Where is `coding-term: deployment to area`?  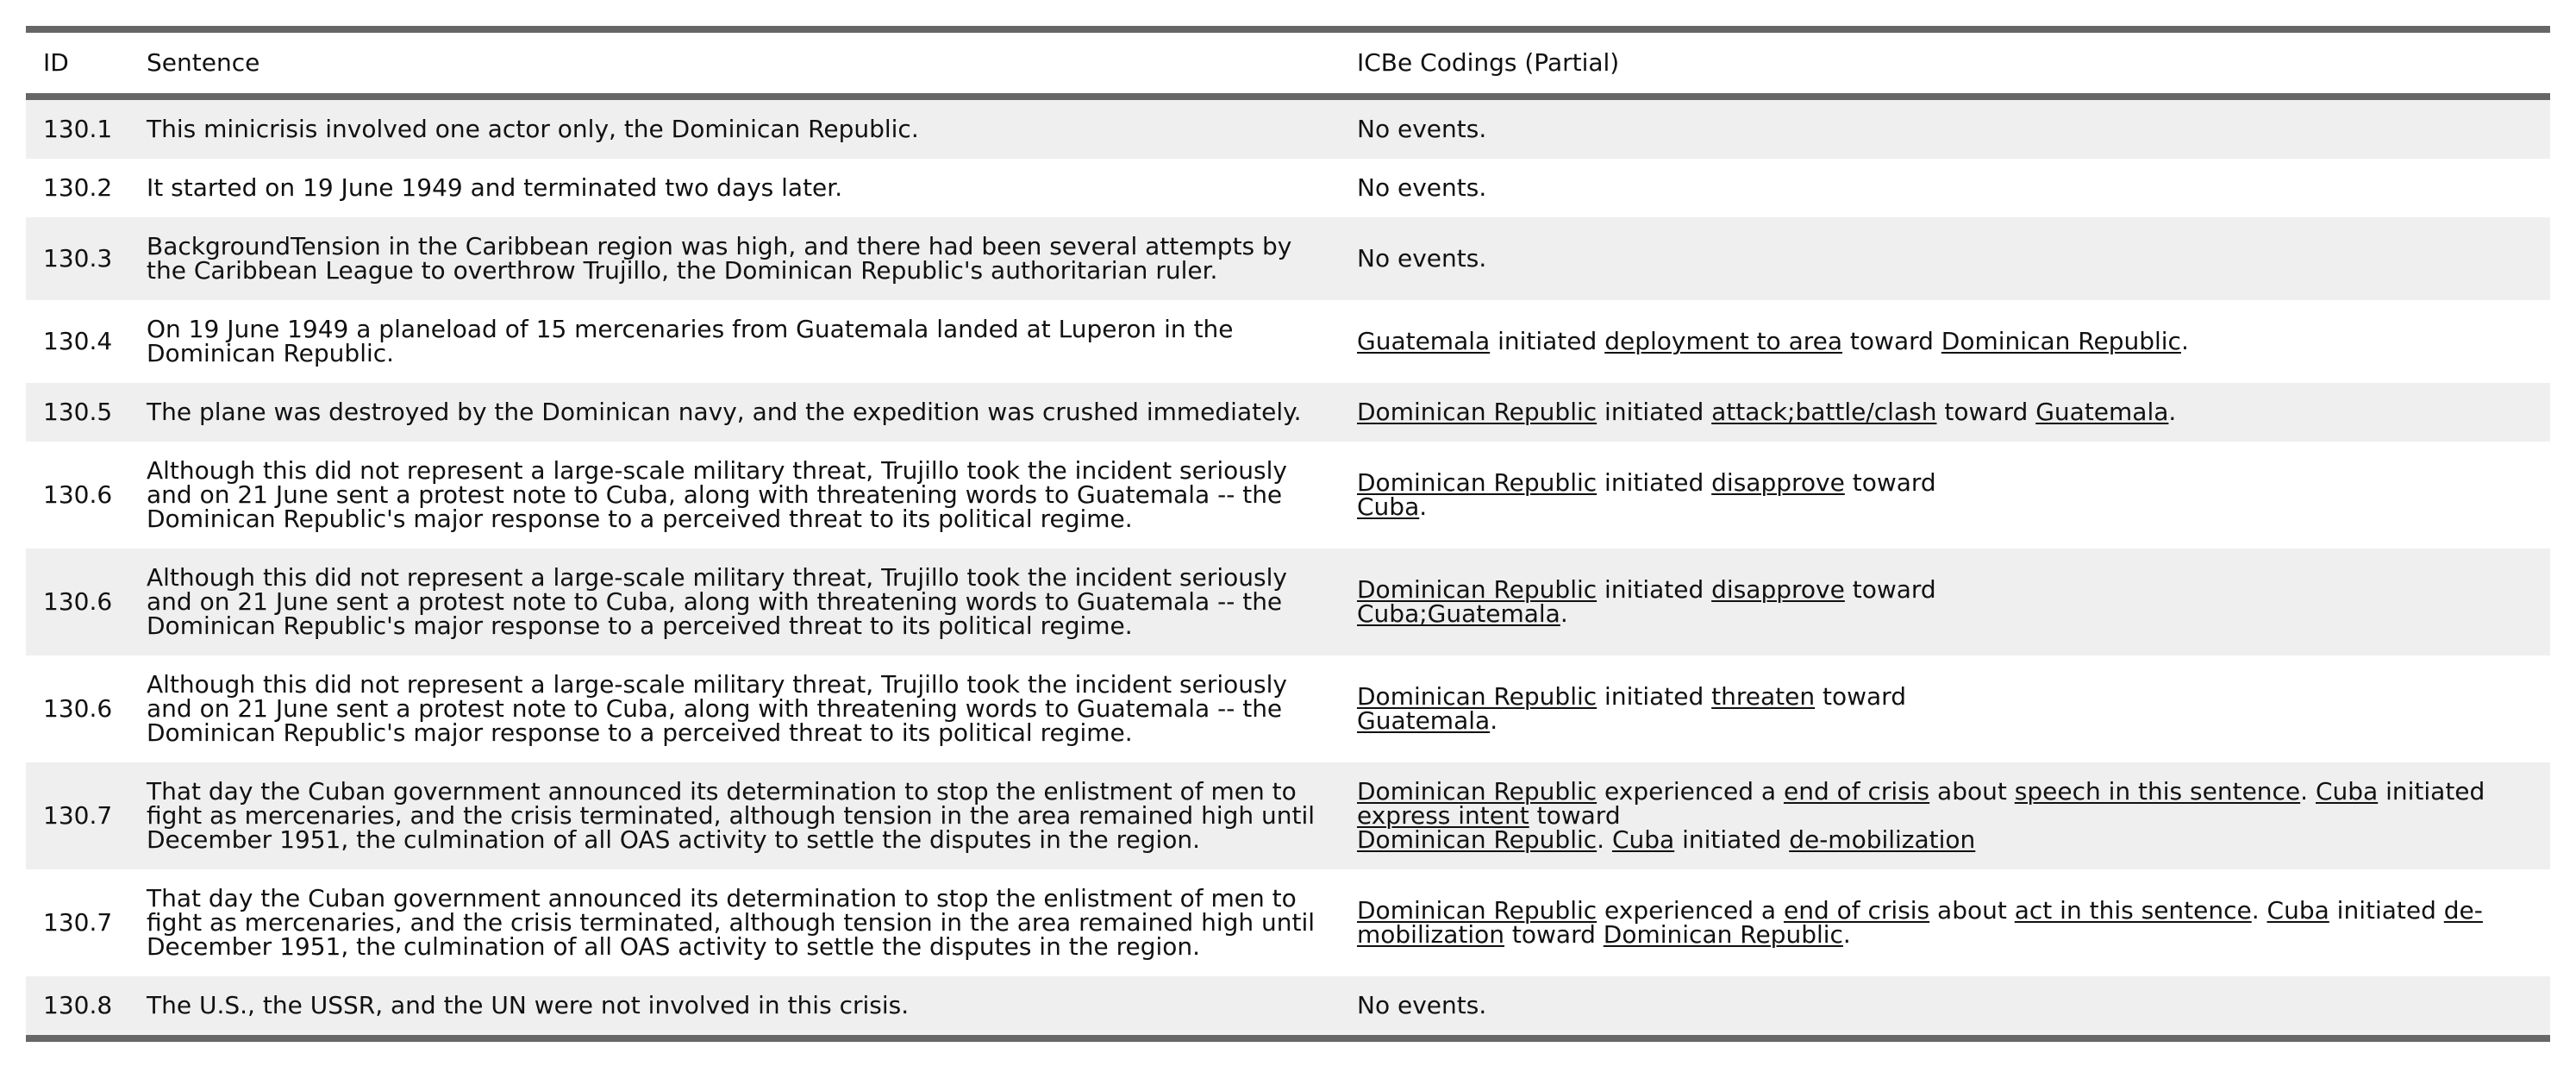 coding-term: deployment to area is located at coordinates (1723, 341).